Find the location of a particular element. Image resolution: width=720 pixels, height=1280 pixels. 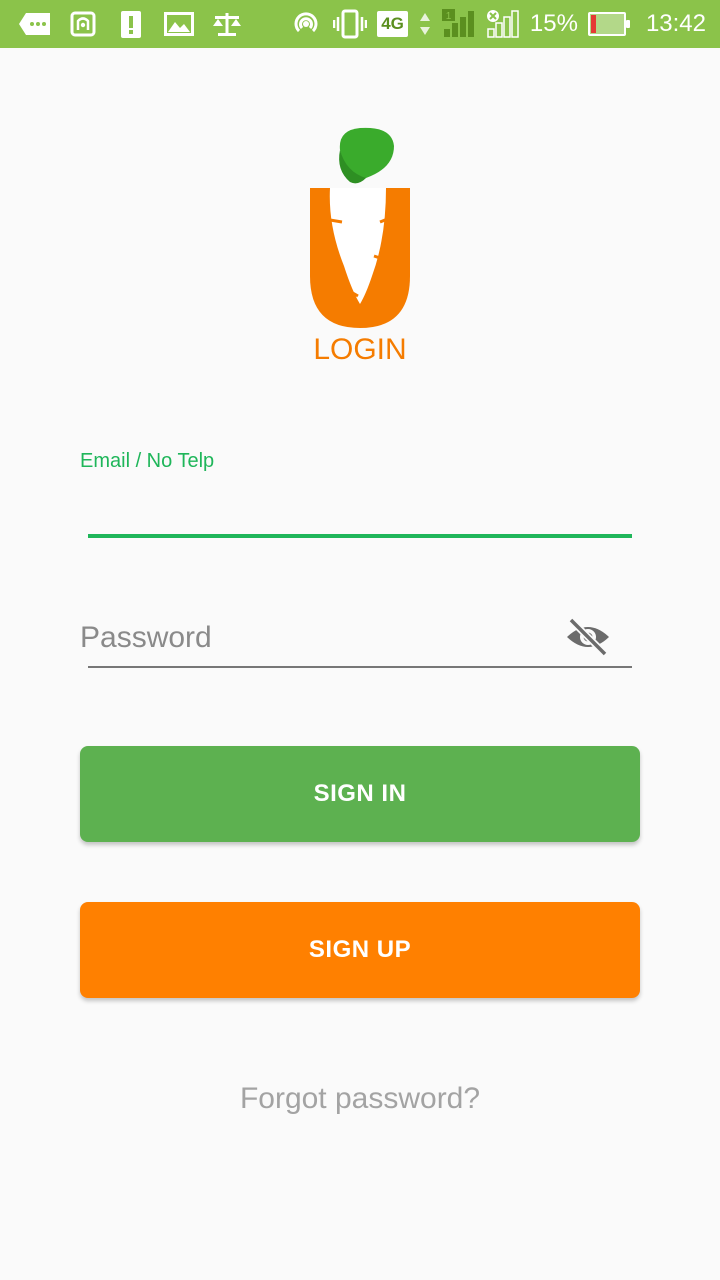

sign-in-button: SIGN IN is located at coordinates (360, 794).